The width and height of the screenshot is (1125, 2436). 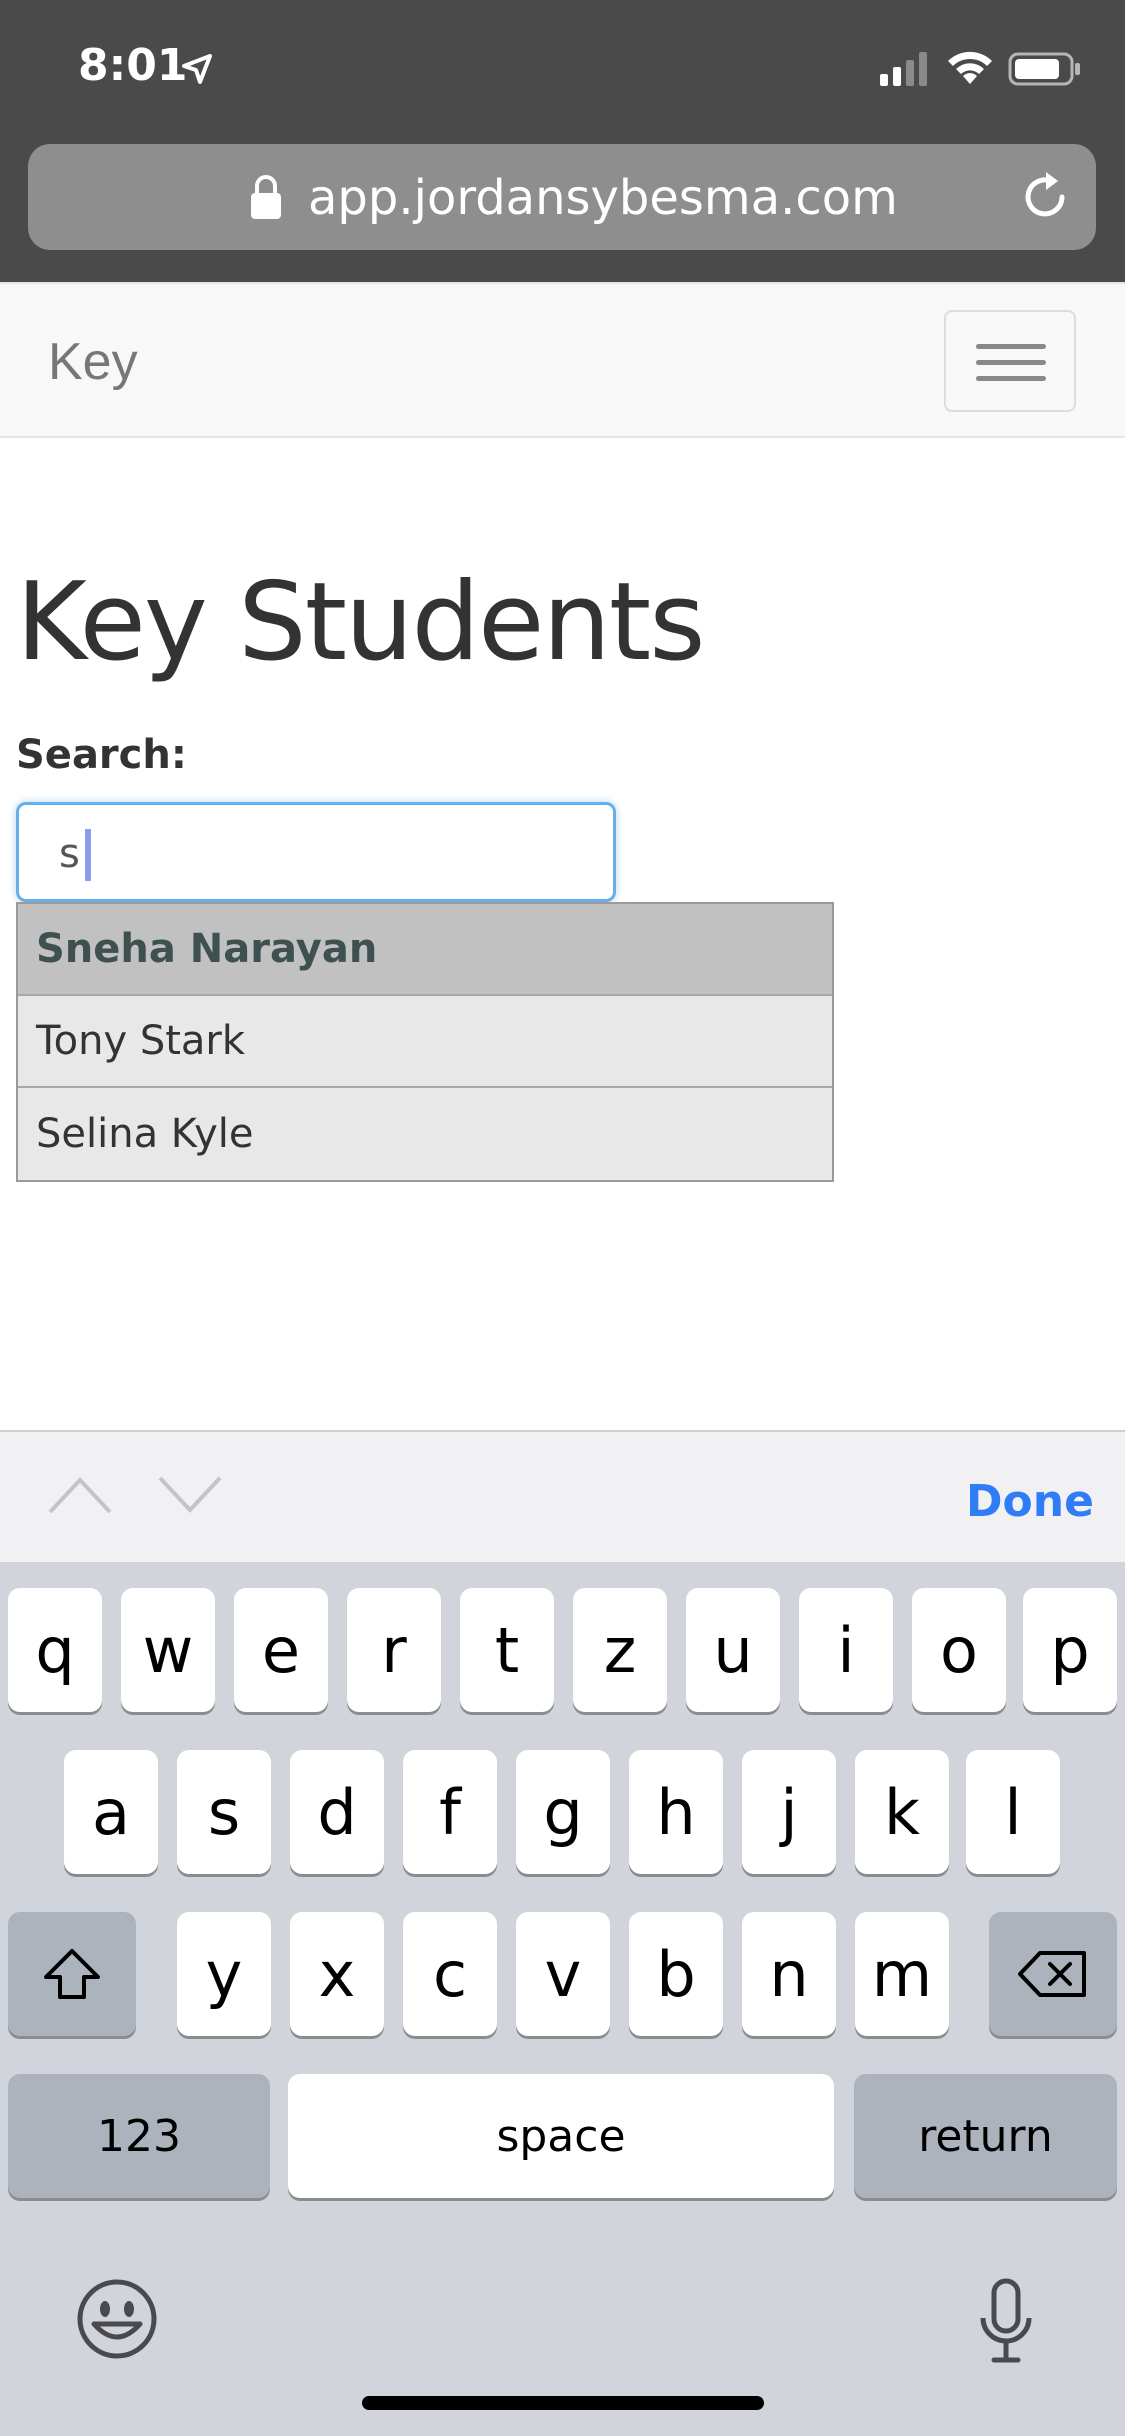 What do you see at coordinates (676, 1974) in the screenshot?
I see `key-b: b` at bounding box center [676, 1974].